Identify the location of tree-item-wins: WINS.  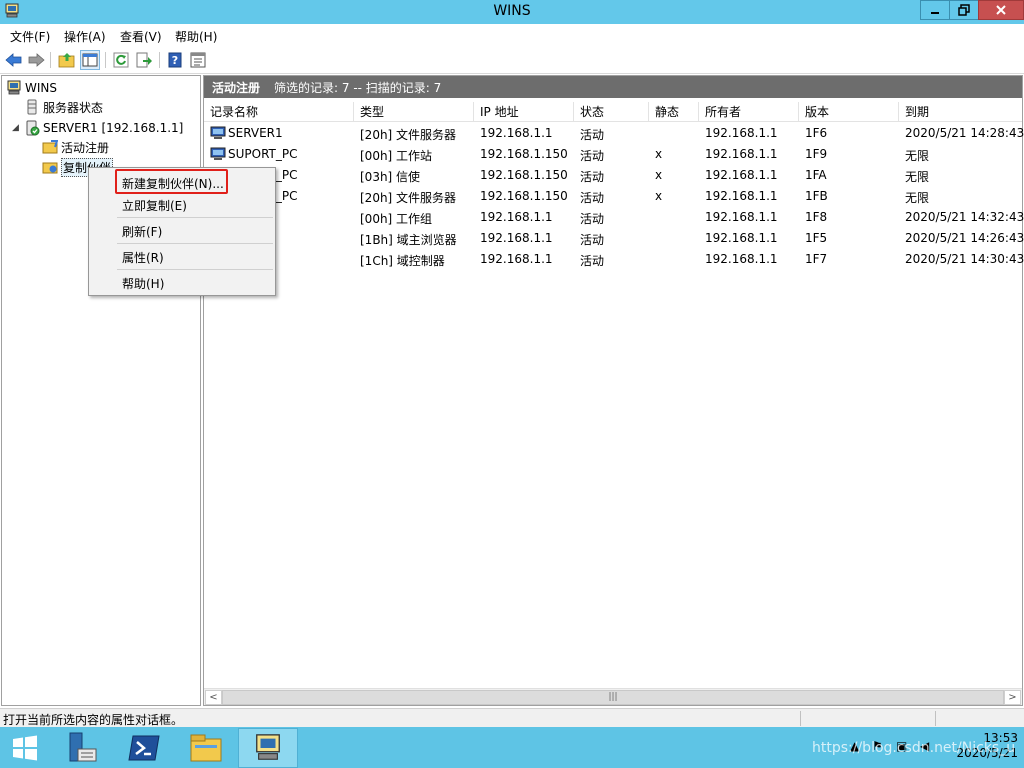
(31, 88).